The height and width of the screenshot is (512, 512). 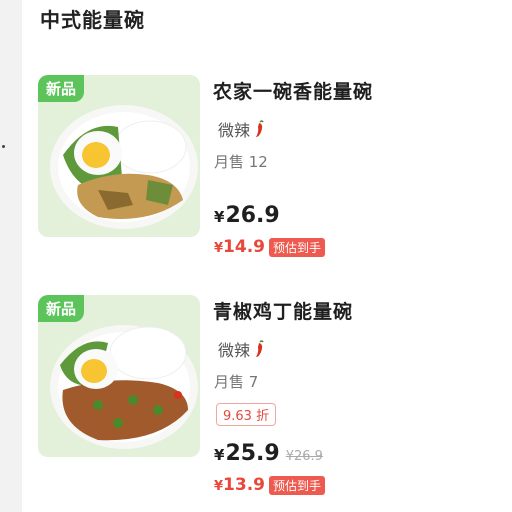 What do you see at coordinates (252, 215) in the screenshot?
I see `price-value: 26.9` at bounding box center [252, 215].